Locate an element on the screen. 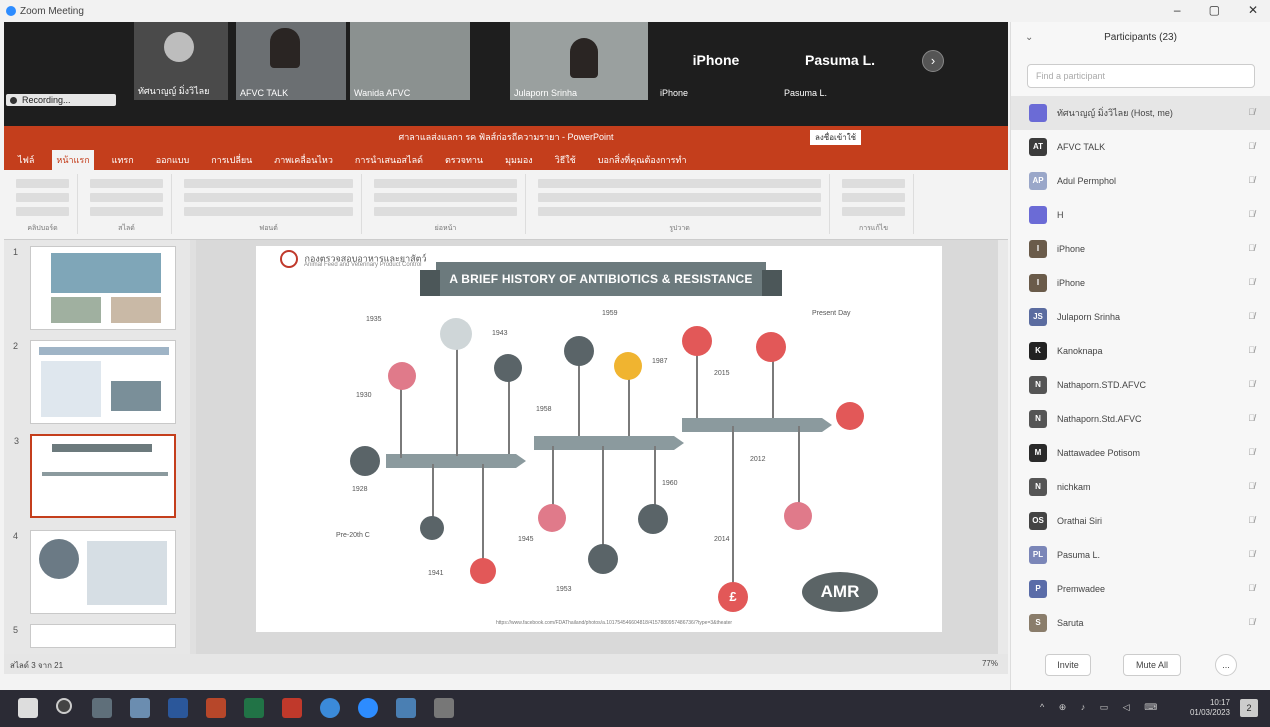 The image size is (1270, 727). ribbon-group-editing: การแก้ไข is located at coordinates (874, 204).